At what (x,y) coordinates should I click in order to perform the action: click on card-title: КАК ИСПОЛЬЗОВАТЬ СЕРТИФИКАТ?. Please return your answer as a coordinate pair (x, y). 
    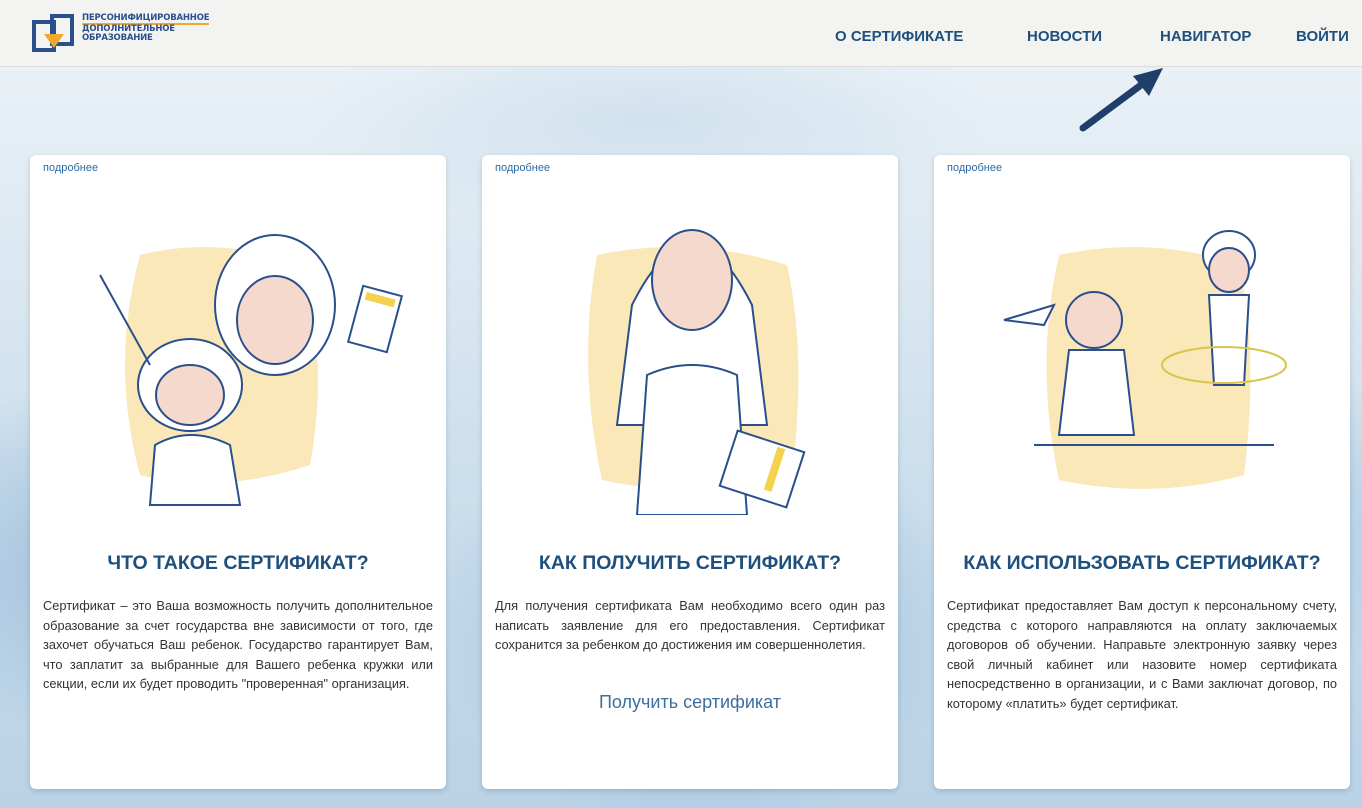
    Looking at the image, I should click on (1142, 563).